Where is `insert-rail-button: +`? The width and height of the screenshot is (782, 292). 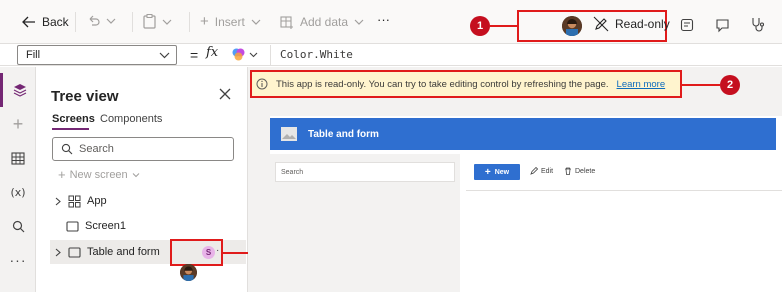 insert-rail-button: + is located at coordinates (18, 124).